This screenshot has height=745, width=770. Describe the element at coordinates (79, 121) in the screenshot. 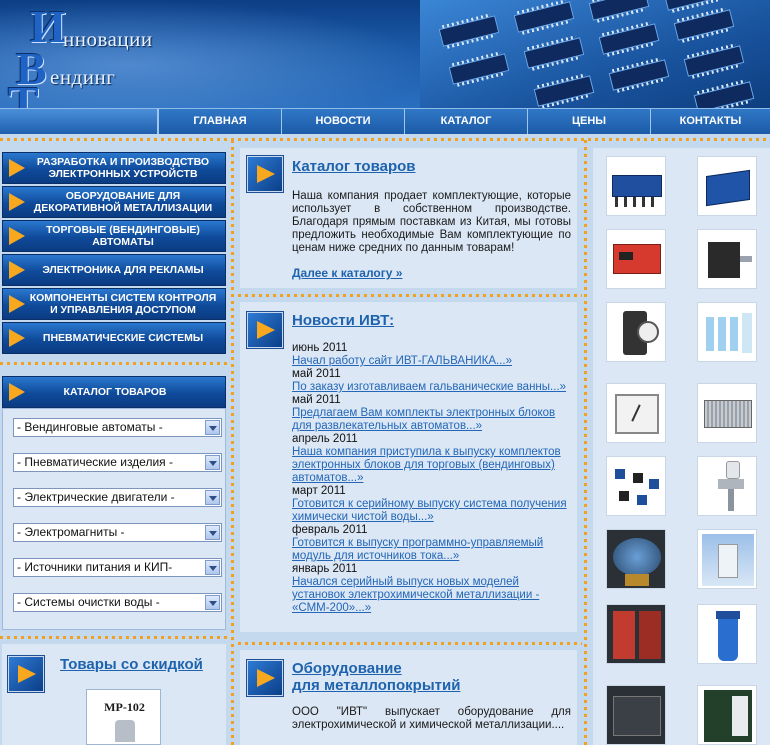

I see `nav-logo-strip` at that location.